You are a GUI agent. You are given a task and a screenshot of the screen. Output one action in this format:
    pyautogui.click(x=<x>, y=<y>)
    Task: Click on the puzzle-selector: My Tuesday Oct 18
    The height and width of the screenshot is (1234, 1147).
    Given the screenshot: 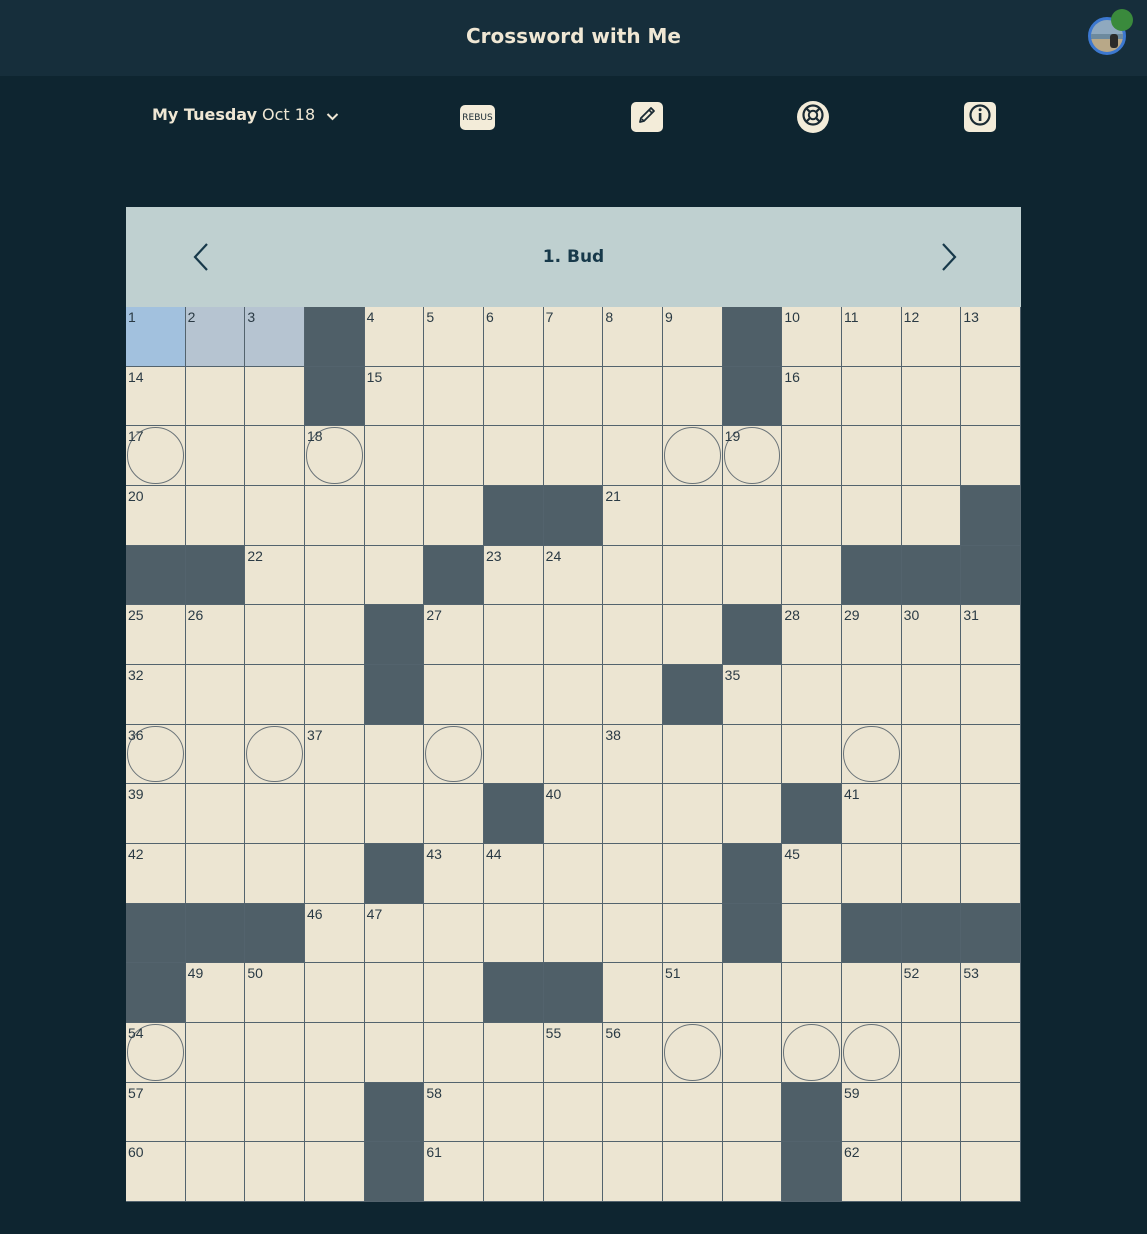 What is the action you would take?
    pyautogui.click(x=245, y=115)
    